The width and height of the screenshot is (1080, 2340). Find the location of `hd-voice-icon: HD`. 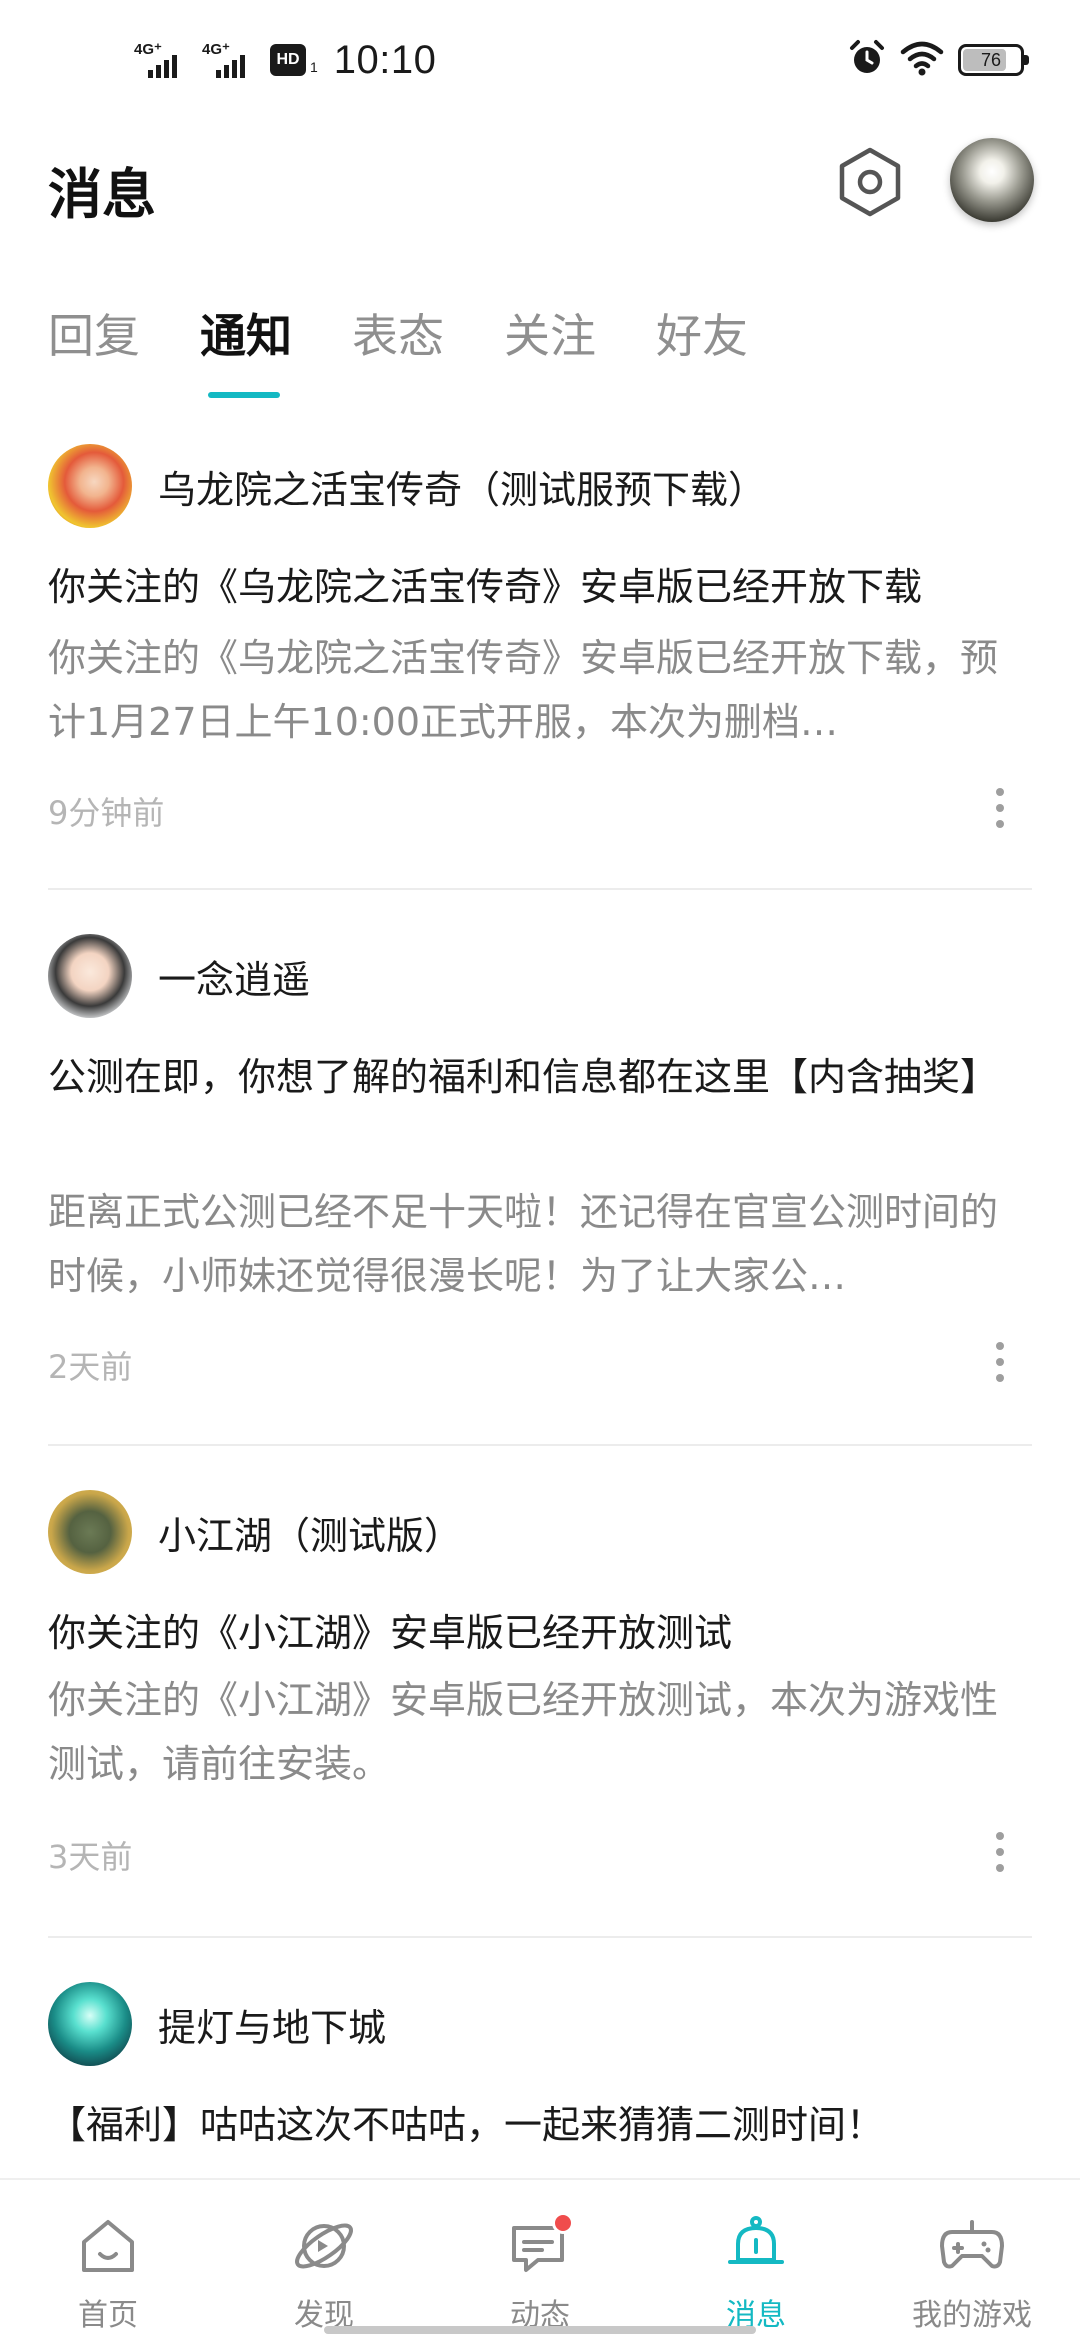

hd-voice-icon: HD is located at coordinates (288, 60).